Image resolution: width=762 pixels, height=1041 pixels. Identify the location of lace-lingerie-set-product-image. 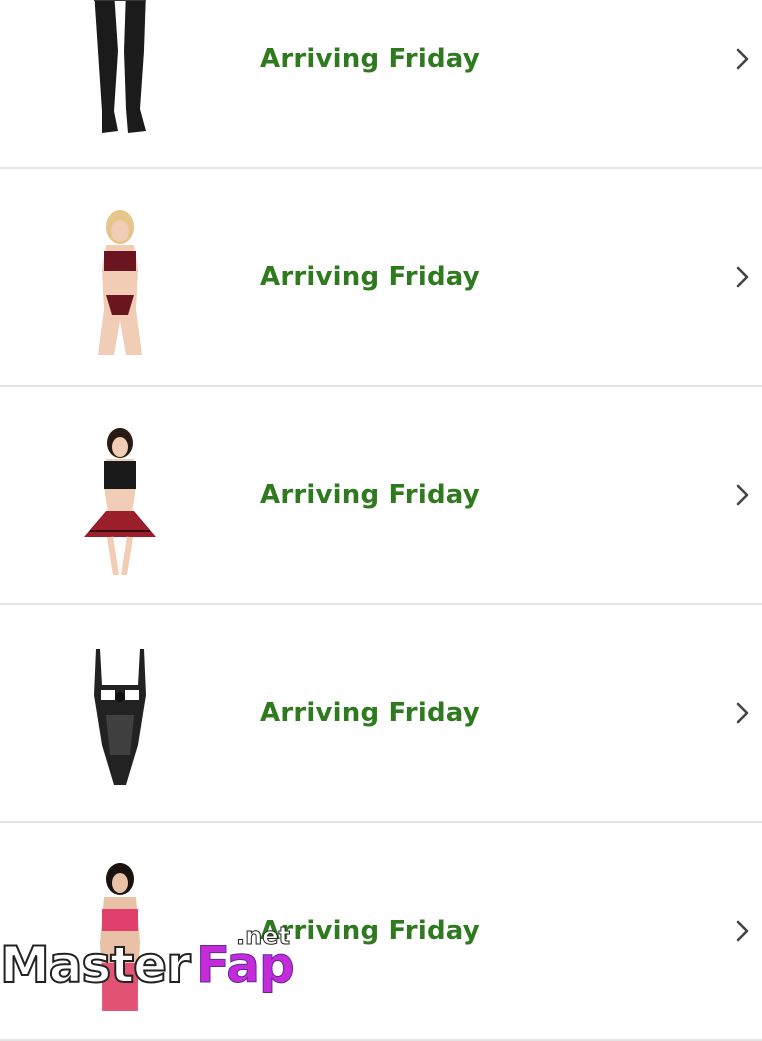
(120, 282).